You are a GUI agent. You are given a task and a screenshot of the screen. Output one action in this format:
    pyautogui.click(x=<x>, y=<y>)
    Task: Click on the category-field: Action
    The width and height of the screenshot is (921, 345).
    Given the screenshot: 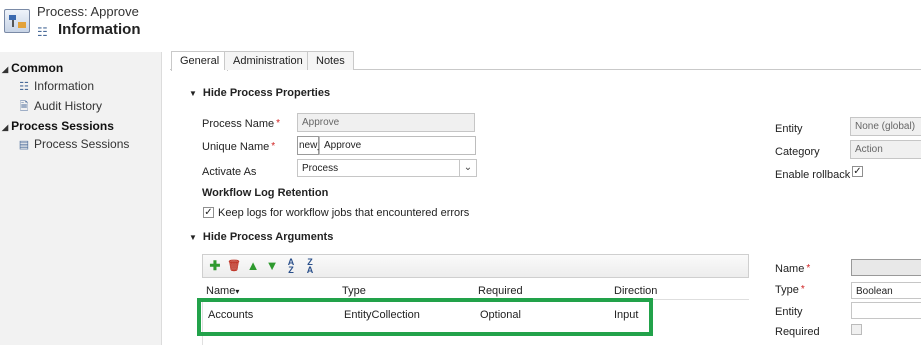 What is the action you would take?
    pyautogui.click(x=885, y=149)
    